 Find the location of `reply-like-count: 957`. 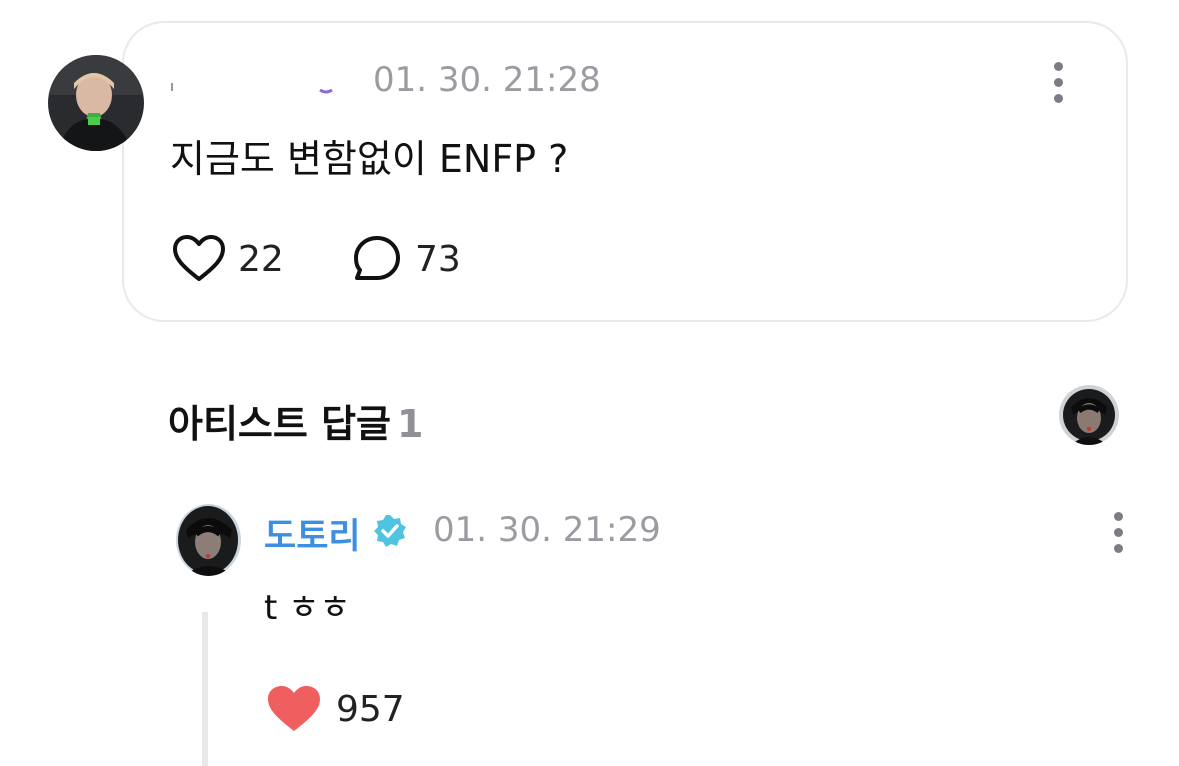

reply-like-count: 957 is located at coordinates (370, 709).